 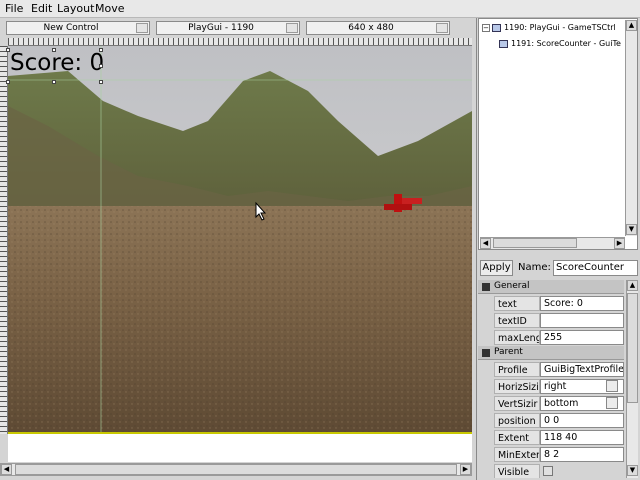 I want to click on menu-layout: Layout, so click(x=75, y=8).